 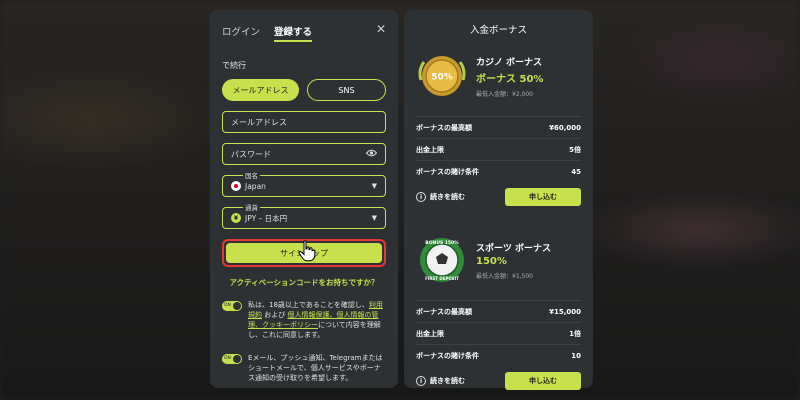 What do you see at coordinates (498, 311) in the screenshot?
I see `detail-row: ボーナスの最高額 ¥15,000` at bounding box center [498, 311].